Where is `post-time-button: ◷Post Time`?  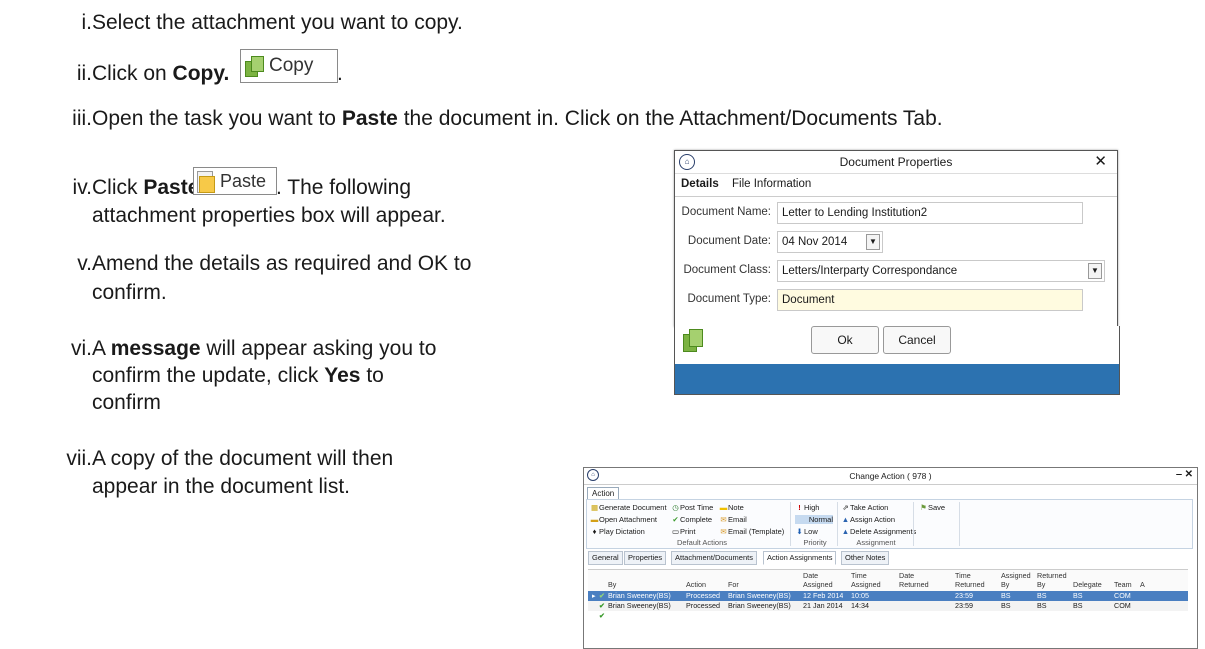
post-time-button: ◷Post Time is located at coordinates (692, 507).